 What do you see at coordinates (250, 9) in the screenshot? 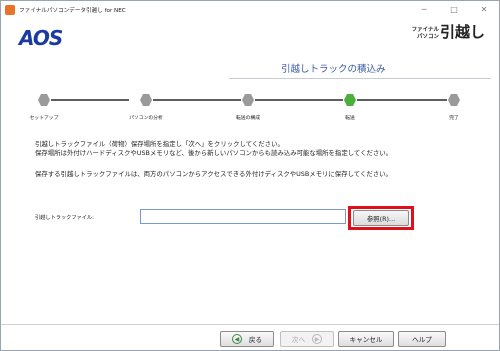
I see `title-bar: ファイナルパソコンデータ引越し for NEC ─ □ ✕` at bounding box center [250, 9].